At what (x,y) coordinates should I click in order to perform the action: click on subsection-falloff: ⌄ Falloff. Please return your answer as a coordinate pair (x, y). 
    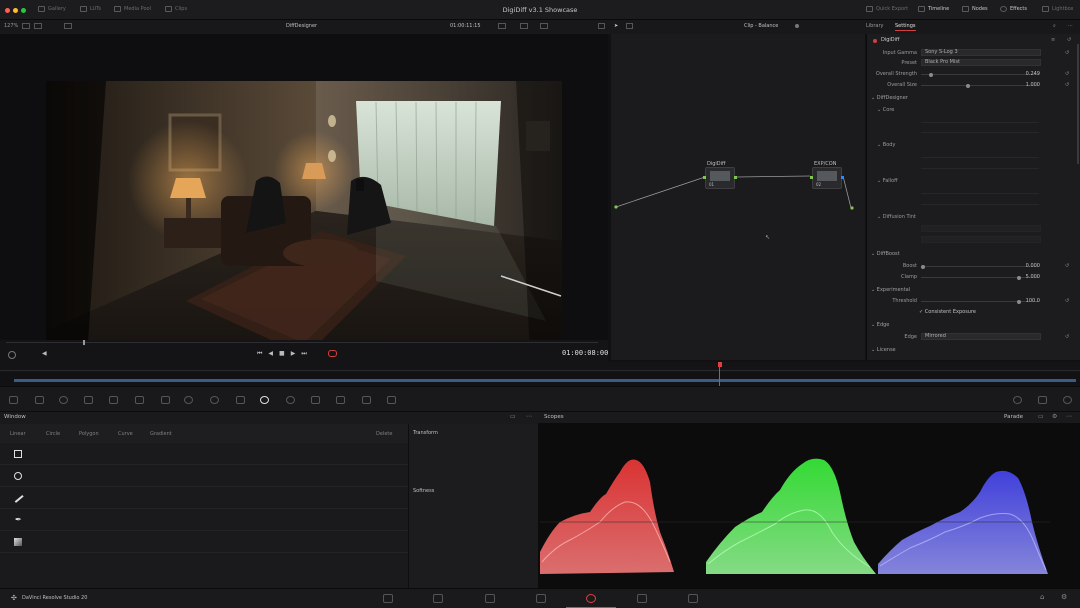
    Looking at the image, I should click on (887, 181).